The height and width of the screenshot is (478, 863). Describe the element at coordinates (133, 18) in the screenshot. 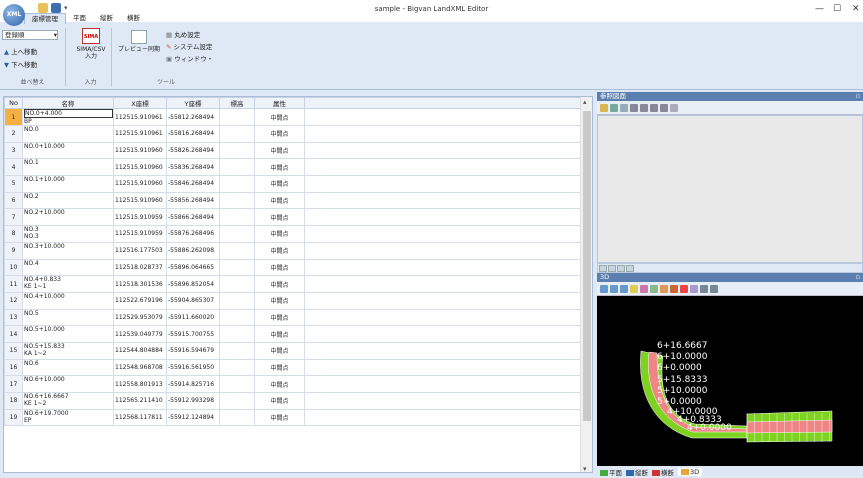

I see `tab-cross-section: 横断` at that location.